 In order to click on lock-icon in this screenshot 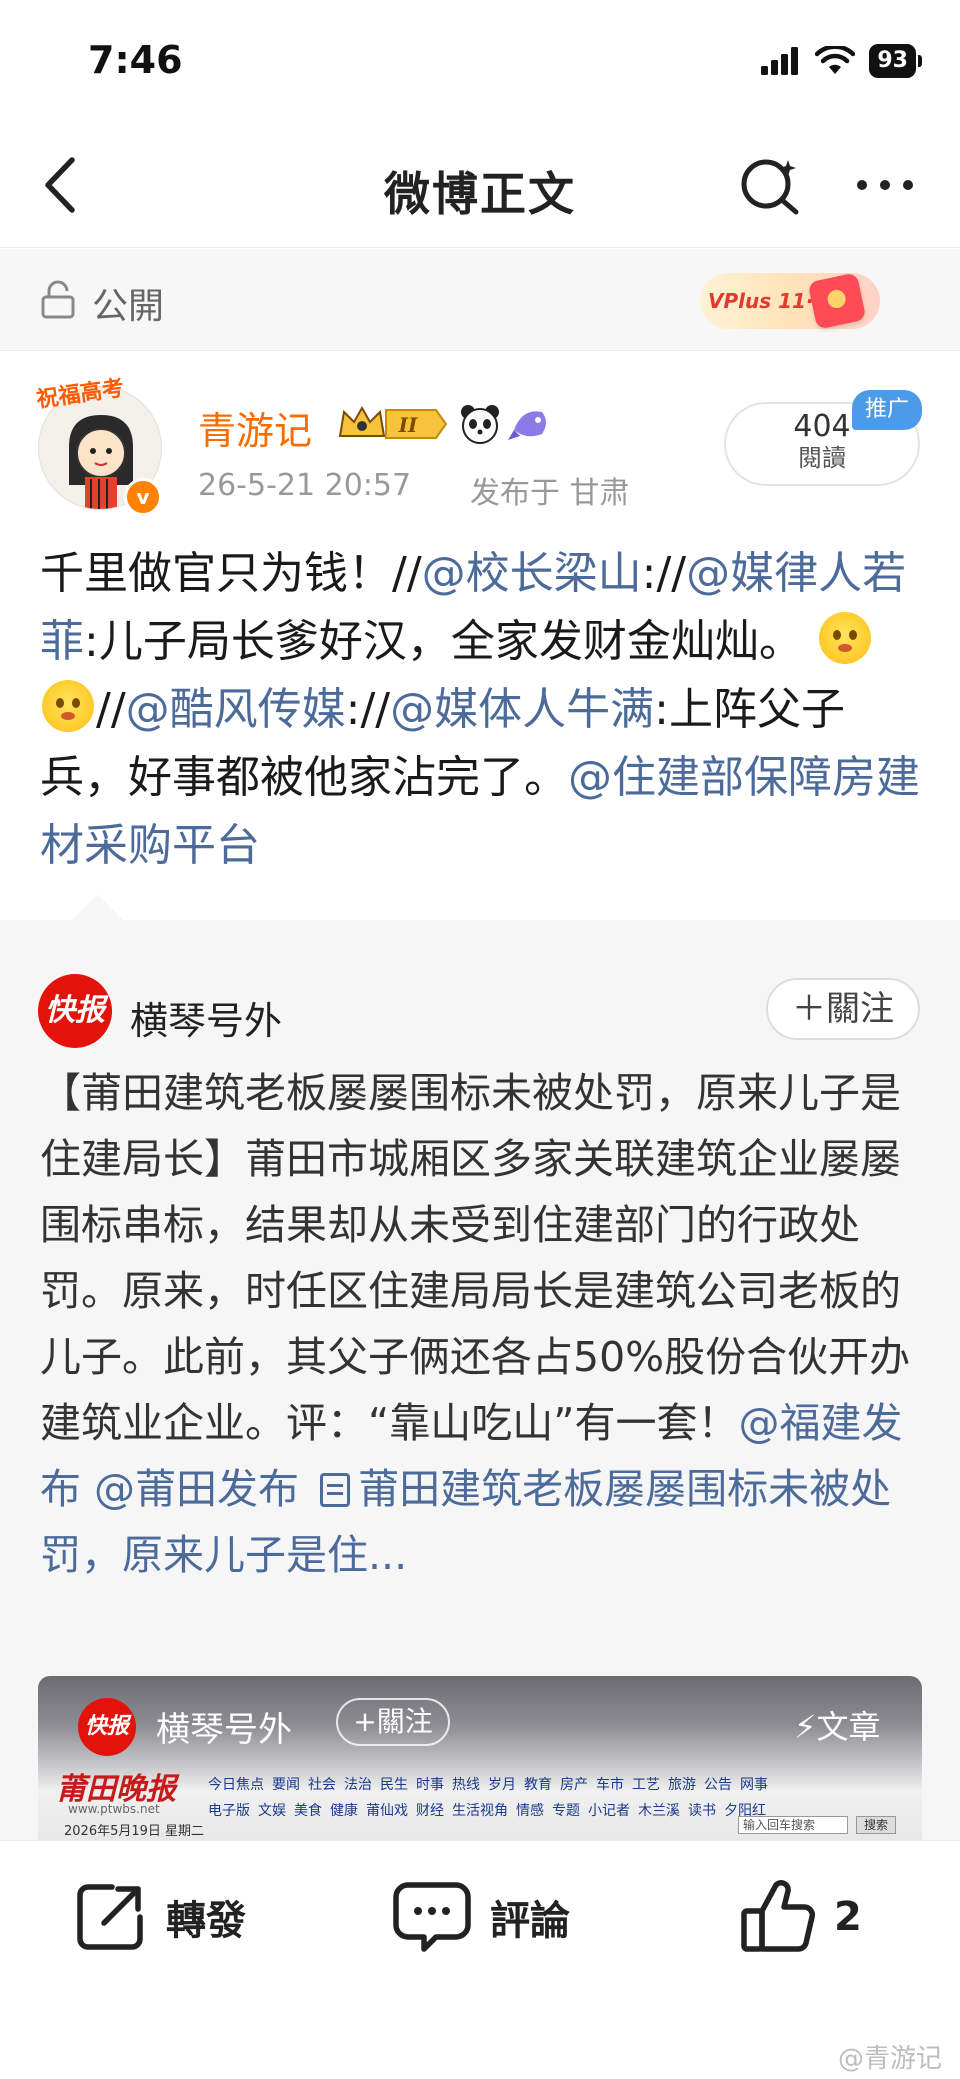, I will do `click(58, 299)`.